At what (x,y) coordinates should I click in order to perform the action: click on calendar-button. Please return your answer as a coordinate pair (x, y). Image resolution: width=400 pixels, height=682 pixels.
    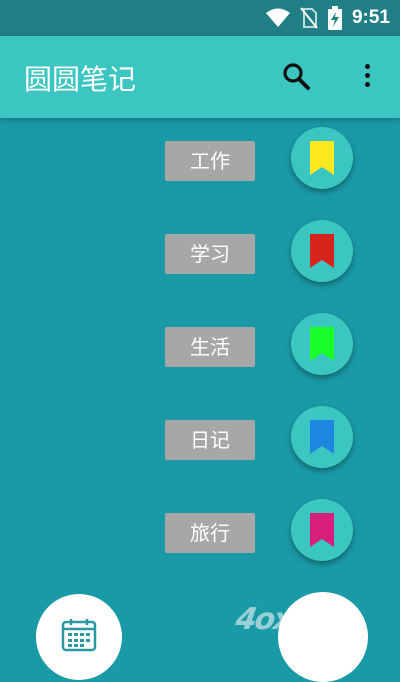
    Looking at the image, I should click on (79, 637).